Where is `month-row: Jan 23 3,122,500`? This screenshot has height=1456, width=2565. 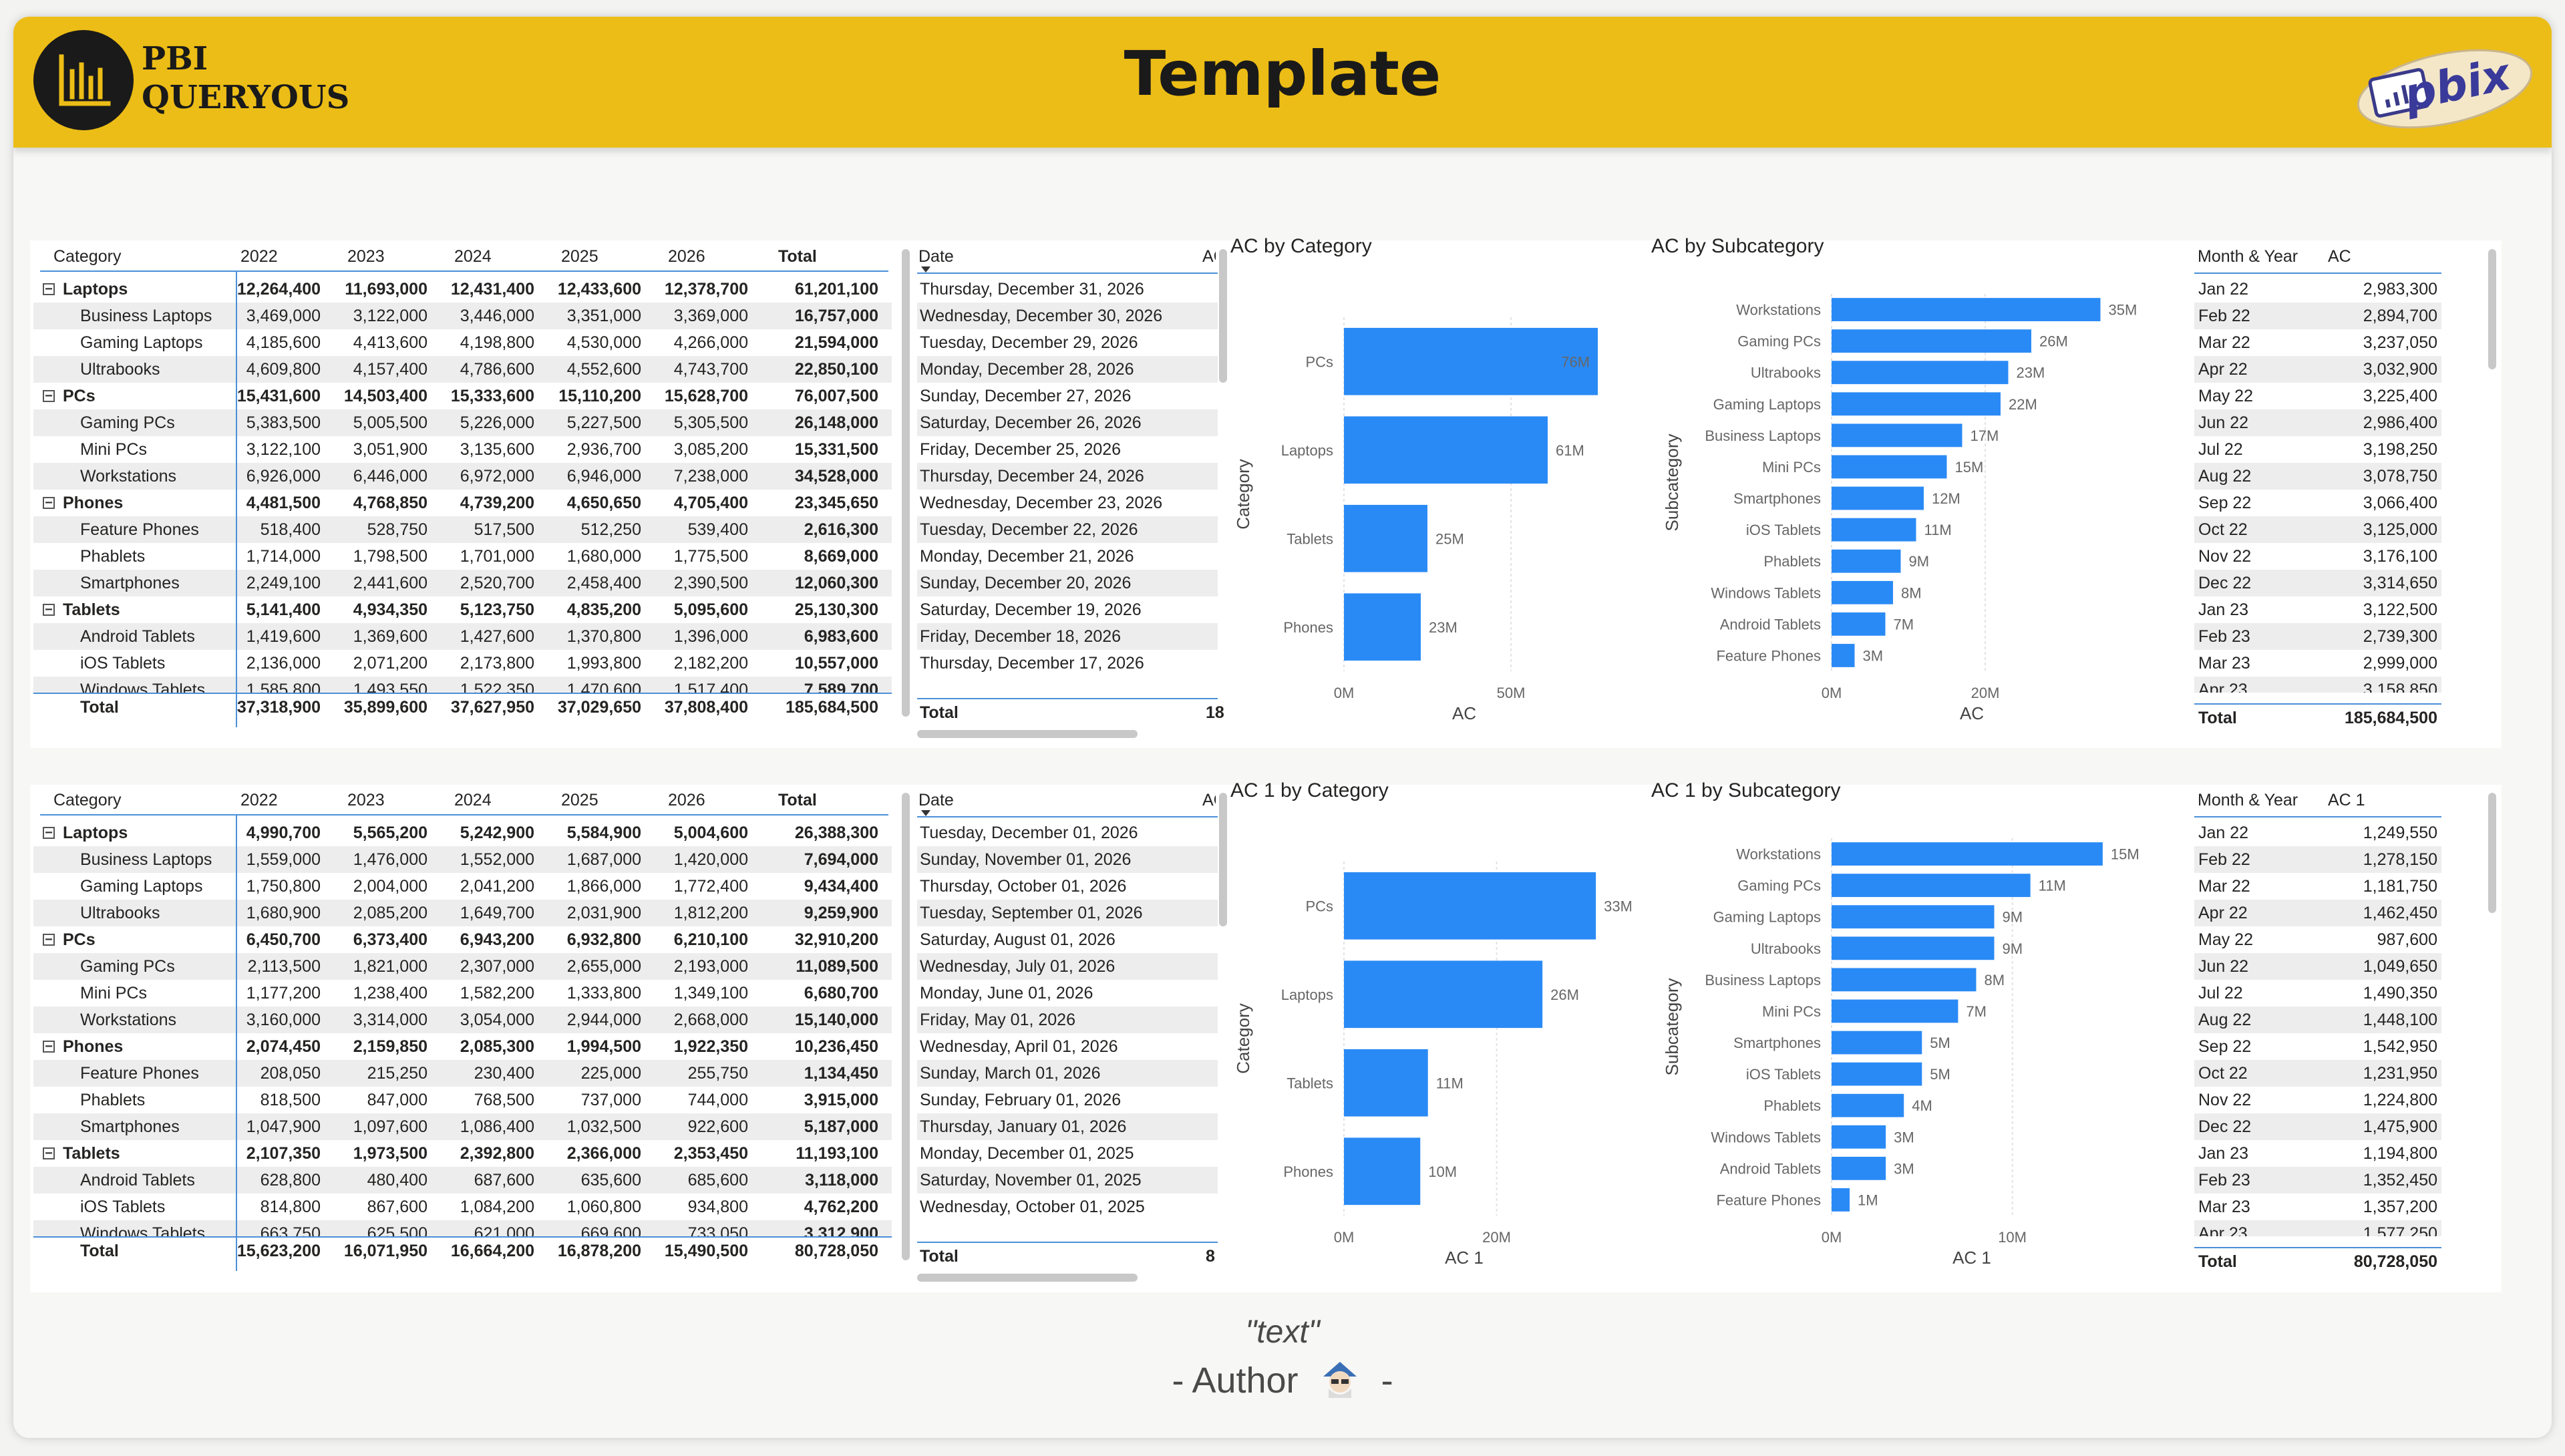 month-row: Jan 23 3,122,500 is located at coordinates (2317, 610).